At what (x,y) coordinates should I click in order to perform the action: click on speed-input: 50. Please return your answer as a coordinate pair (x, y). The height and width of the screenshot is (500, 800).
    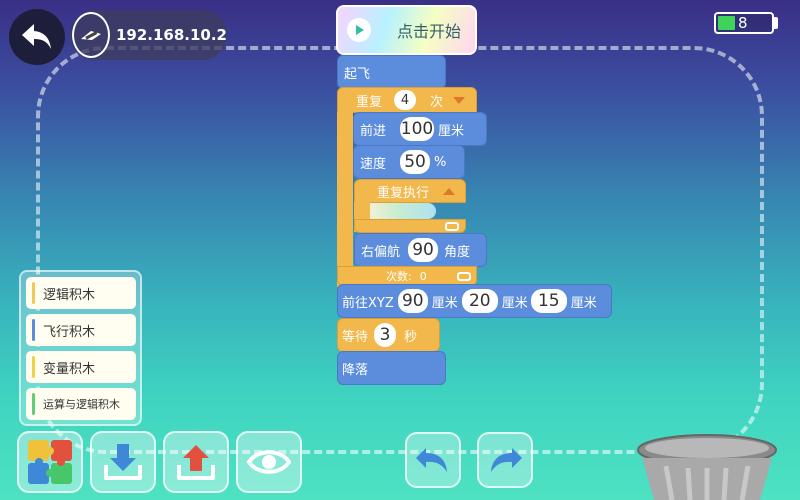
    Looking at the image, I should click on (415, 162).